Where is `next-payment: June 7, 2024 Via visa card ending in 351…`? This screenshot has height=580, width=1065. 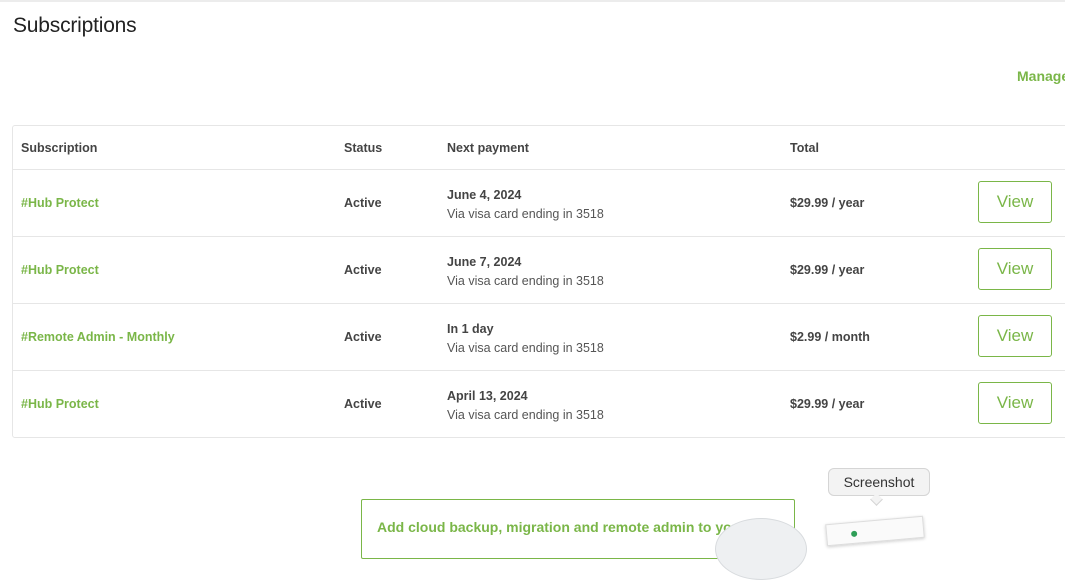
next-payment: June 7, 2024 Via visa card ending in 351… is located at coordinates (525, 272).